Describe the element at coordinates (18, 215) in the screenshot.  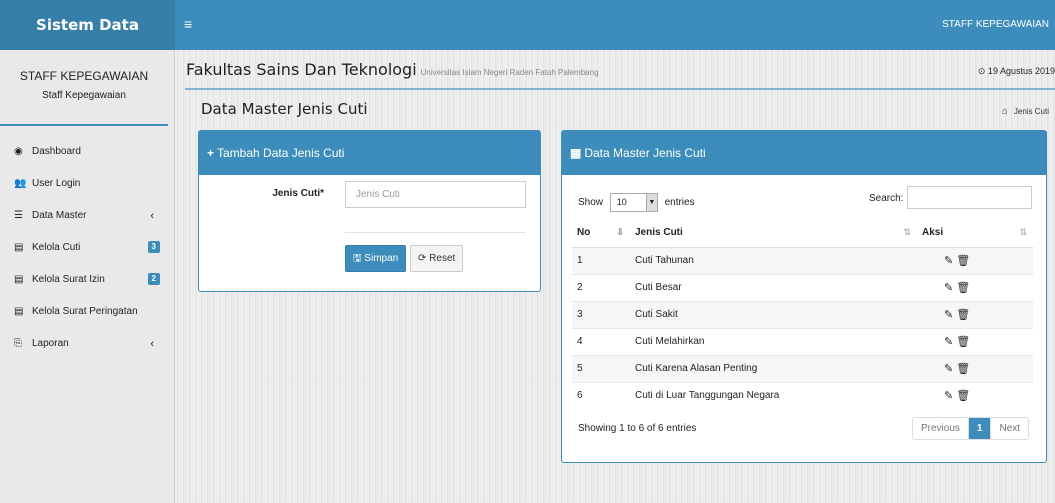
I see `list-icon: ☰` at that location.